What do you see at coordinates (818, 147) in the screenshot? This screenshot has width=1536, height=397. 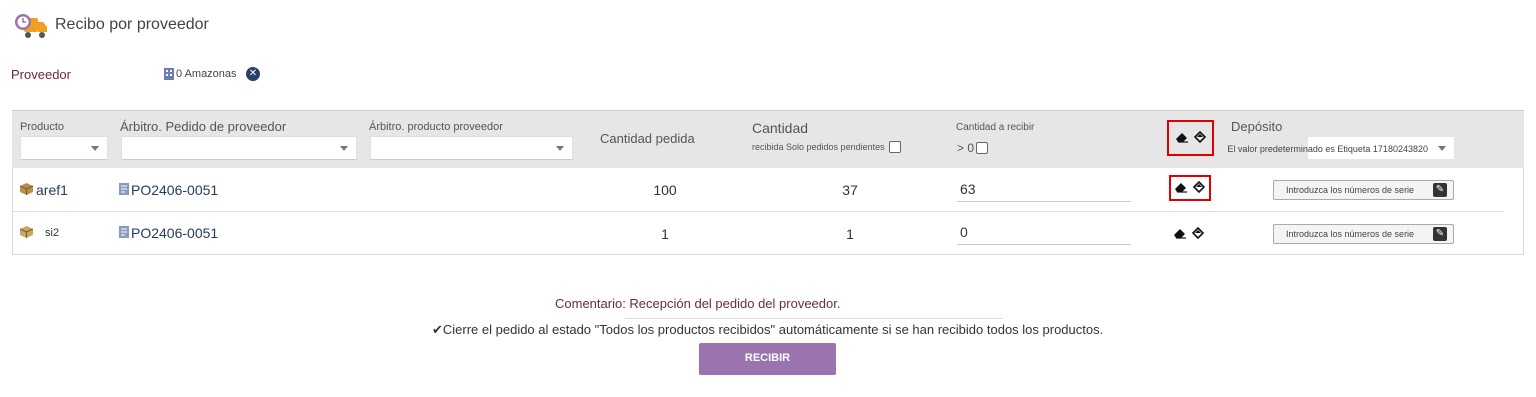 I see `pending-only-label: recibida Solo pedidos pendientes` at bounding box center [818, 147].